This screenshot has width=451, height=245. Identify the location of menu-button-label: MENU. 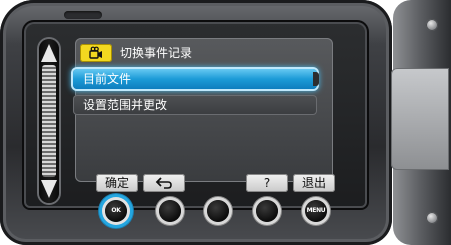
(316, 210).